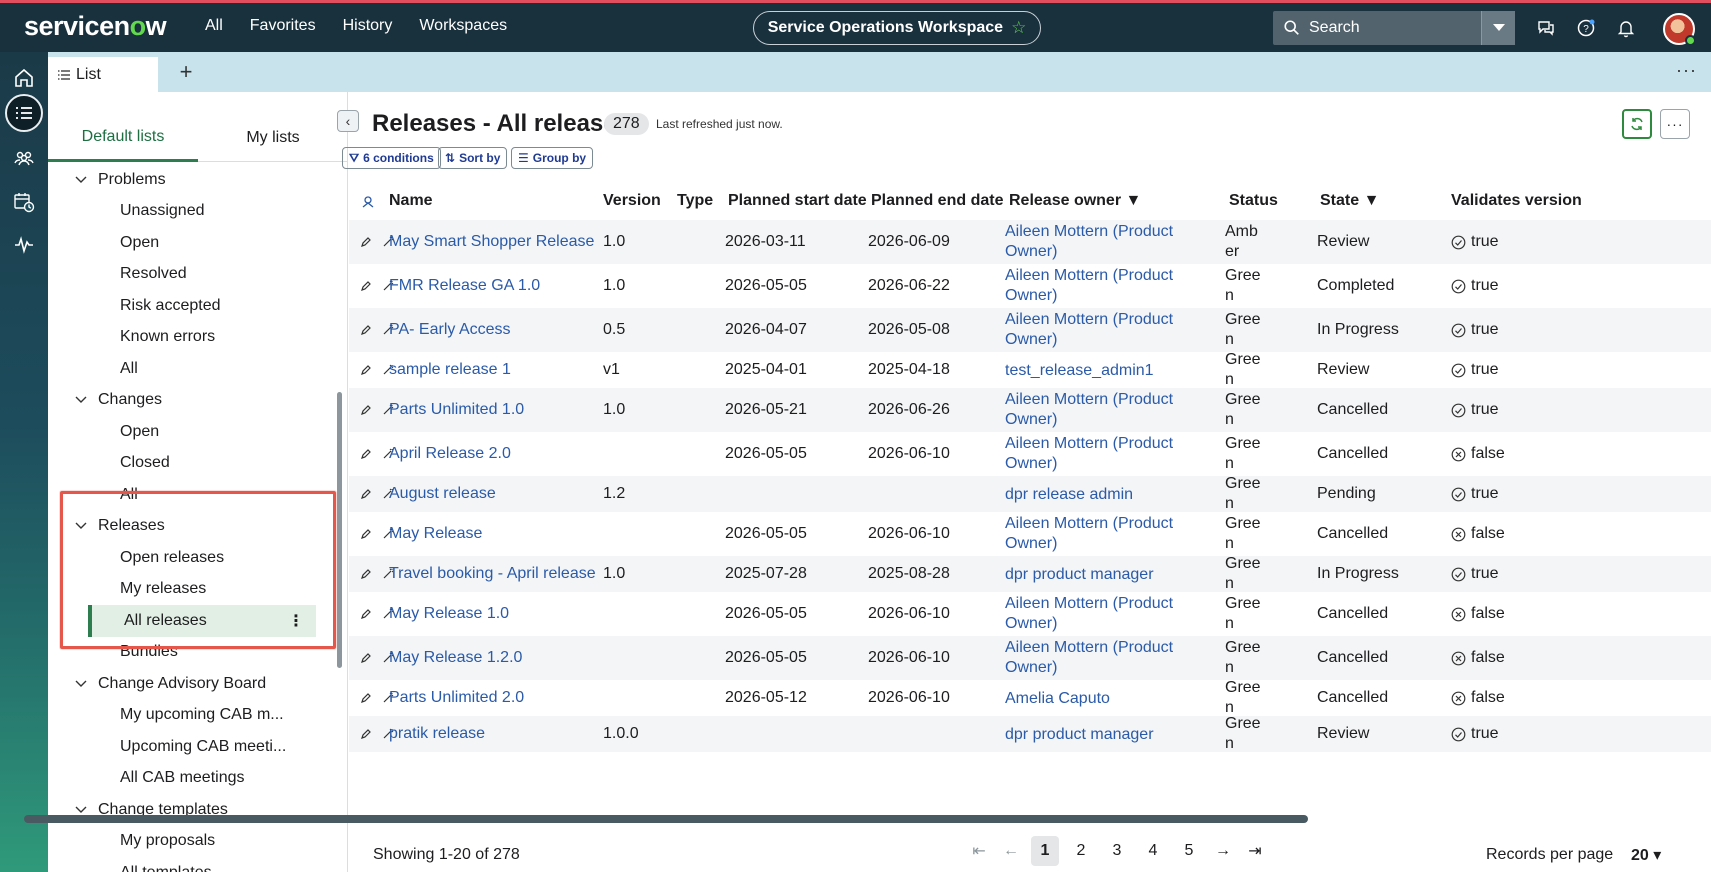 This screenshot has height=872, width=1711. What do you see at coordinates (1253, 201) in the screenshot?
I see `col-status: Status` at bounding box center [1253, 201].